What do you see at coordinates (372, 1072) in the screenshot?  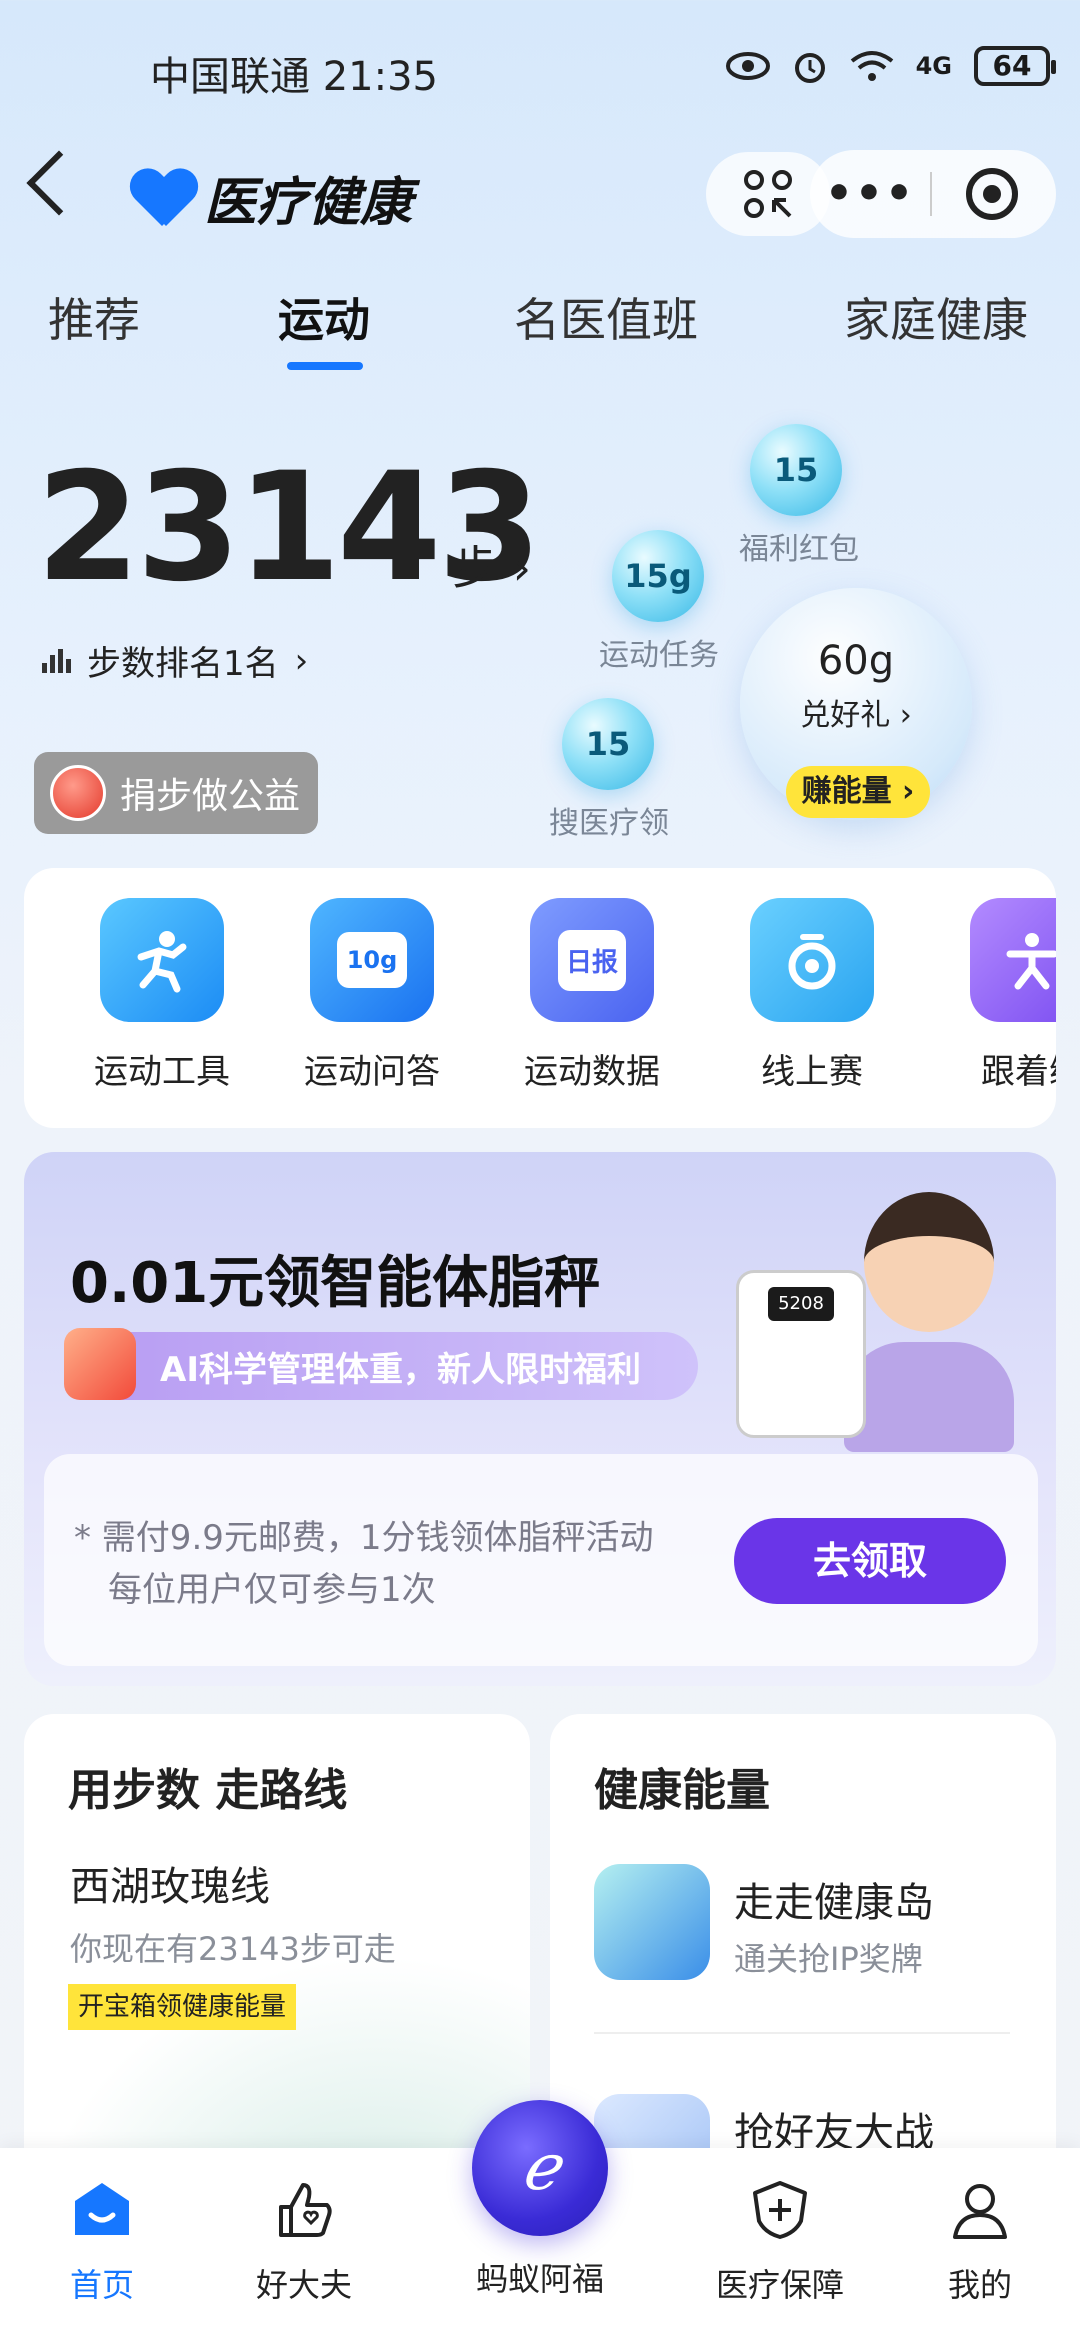 I see `tool-label: 运动问答` at bounding box center [372, 1072].